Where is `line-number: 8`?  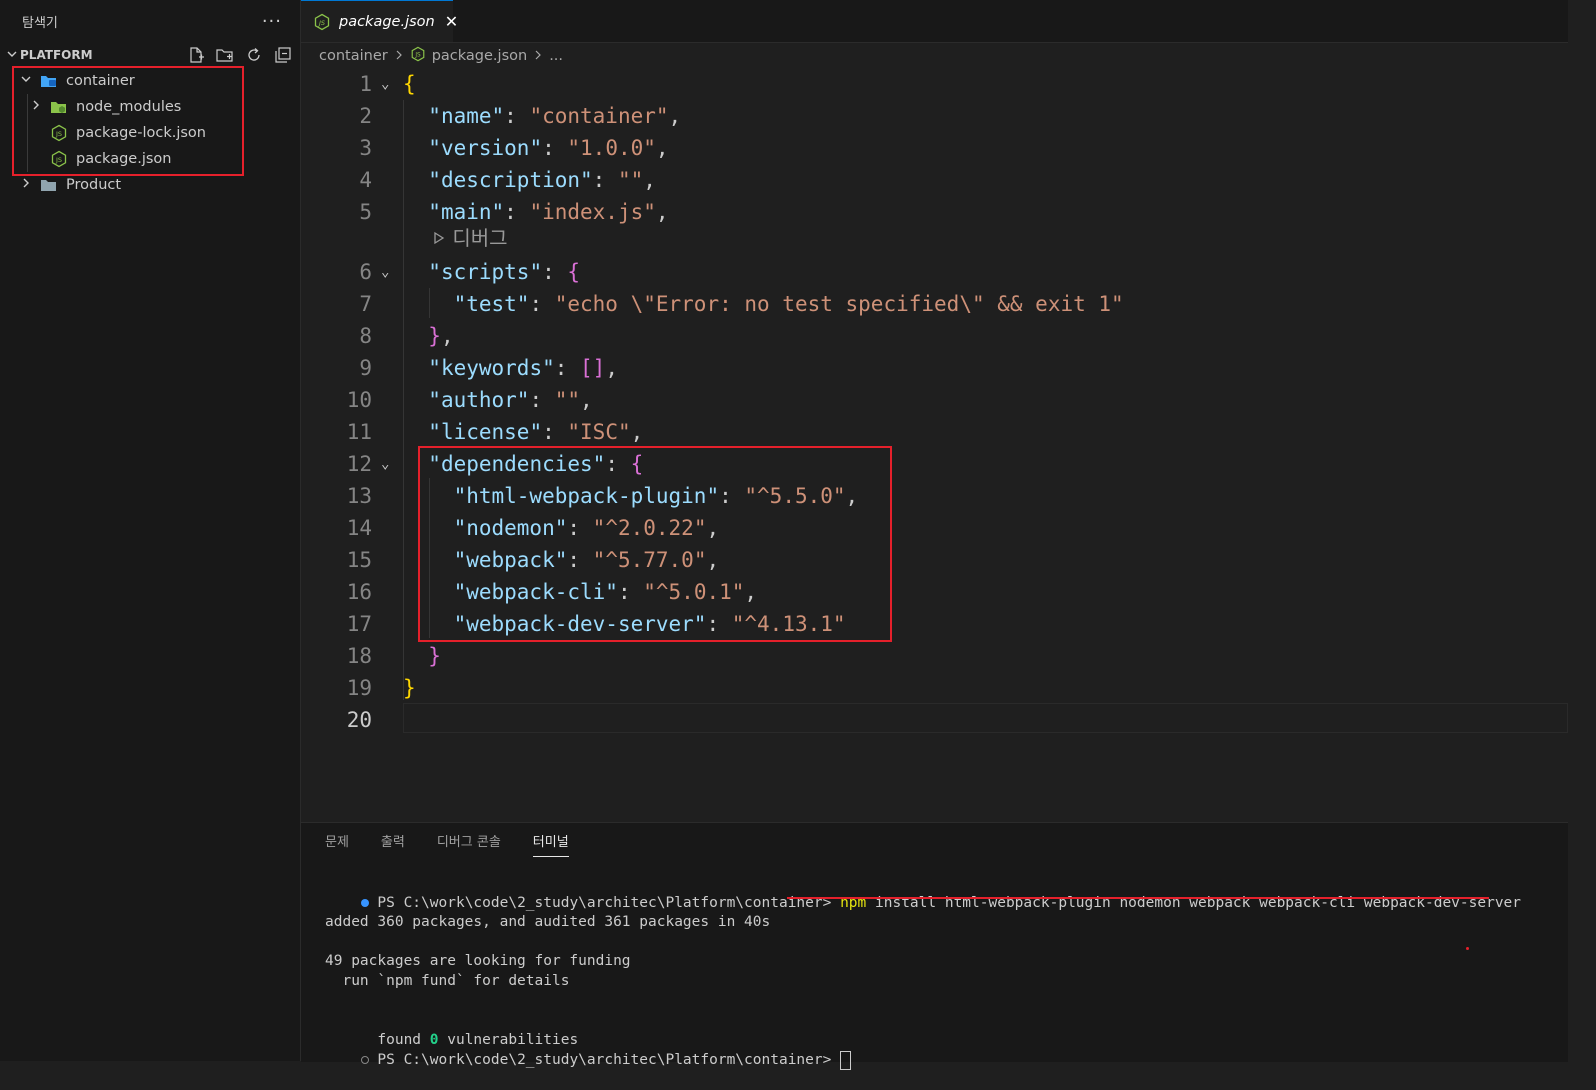 line-number: 8 is located at coordinates (365, 336).